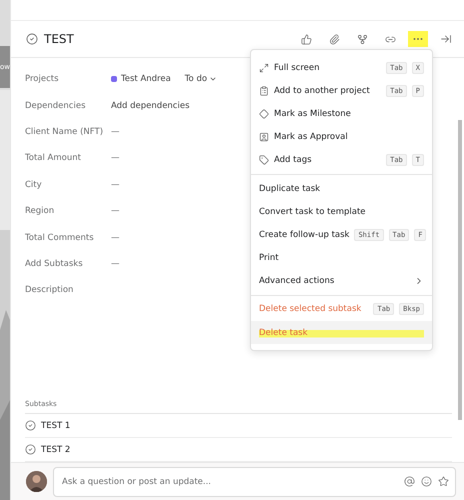  I want to click on project-name: Test Andrea, so click(146, 79).